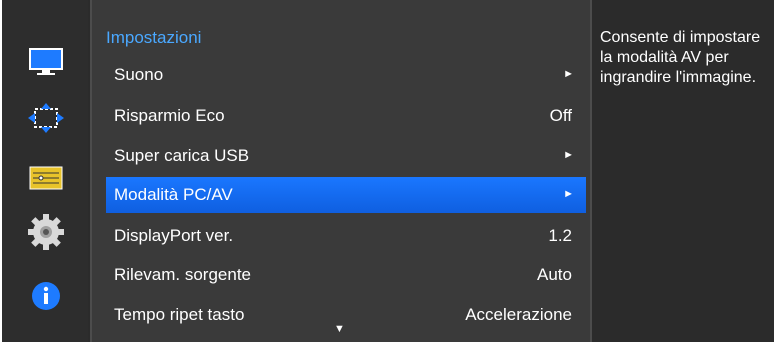 This screenshot has width=774, height=342. What do you see at coordinates (518, 314) in the screenshot?
I see `menu-item-value: Accelerazione` at bounding box center [518, 314].